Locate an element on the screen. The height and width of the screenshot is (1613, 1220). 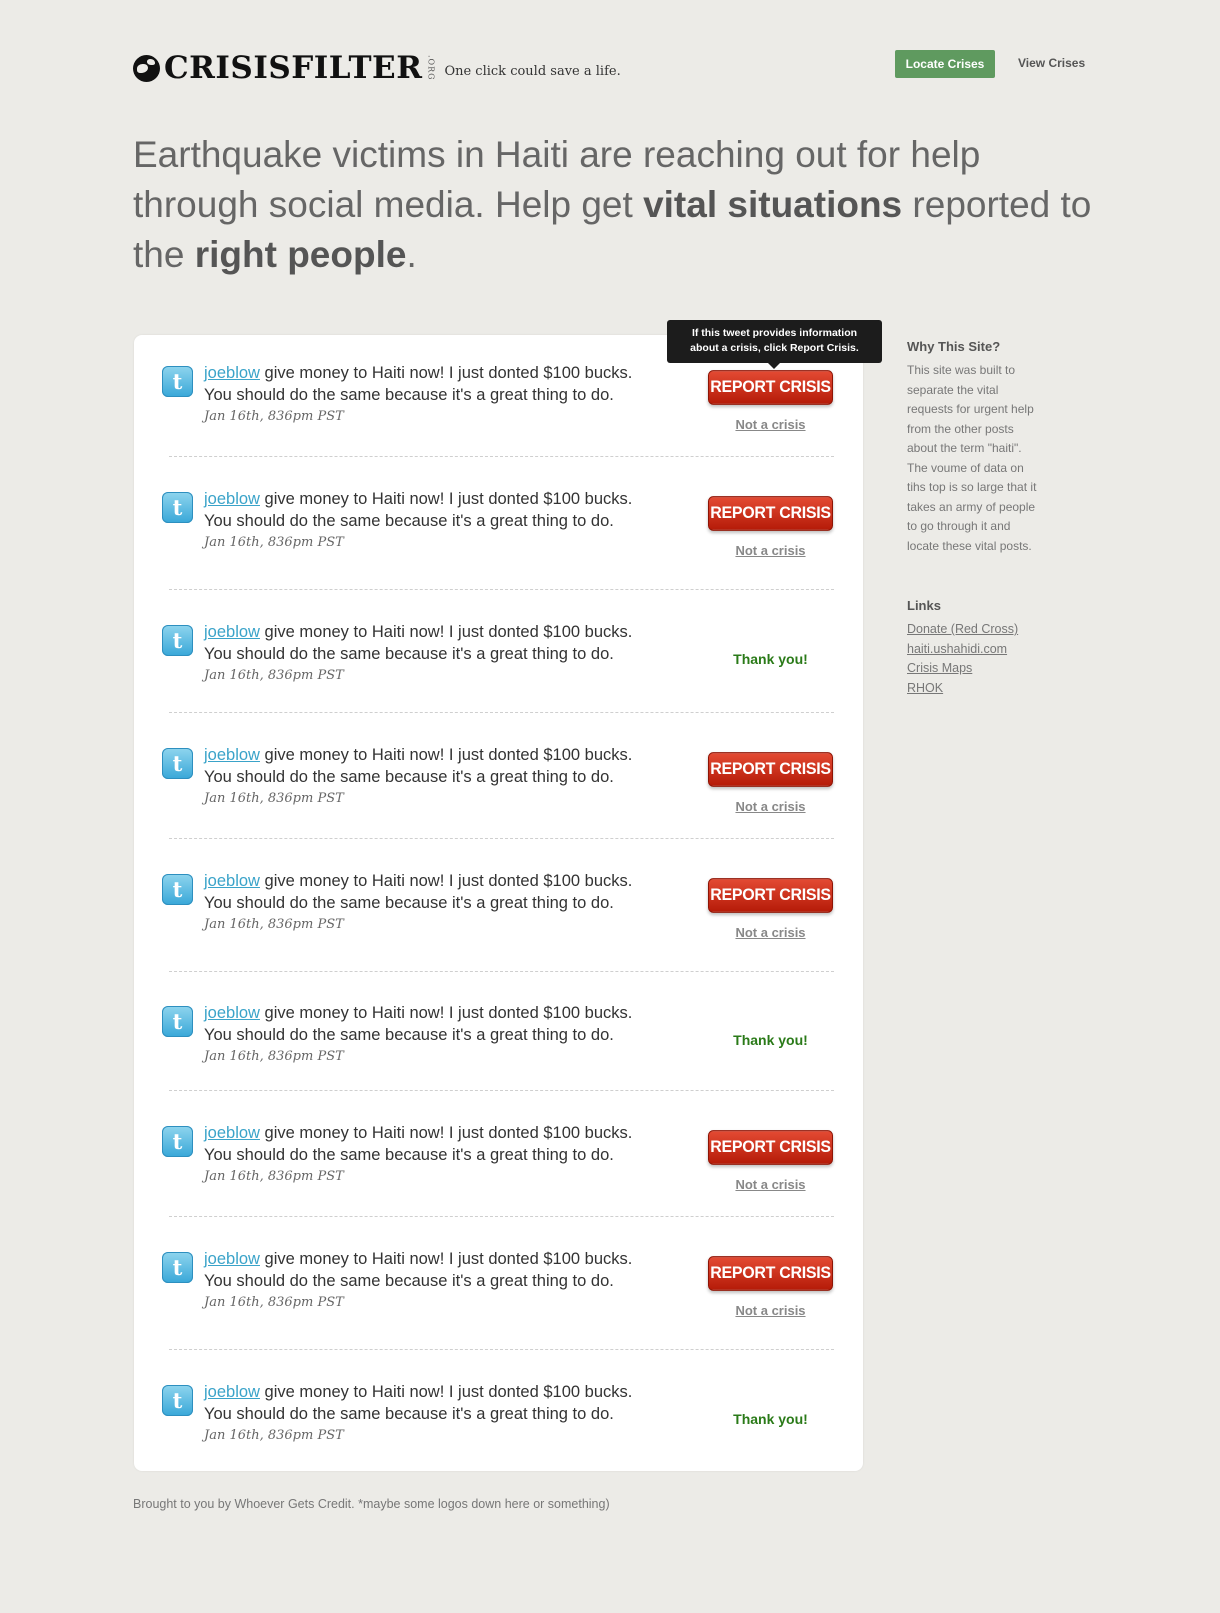
globe-icon is located at coordinates (146, 68).